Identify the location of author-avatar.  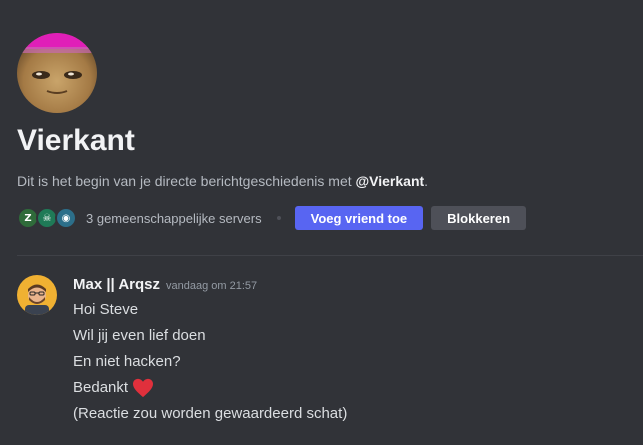
(37, 295).